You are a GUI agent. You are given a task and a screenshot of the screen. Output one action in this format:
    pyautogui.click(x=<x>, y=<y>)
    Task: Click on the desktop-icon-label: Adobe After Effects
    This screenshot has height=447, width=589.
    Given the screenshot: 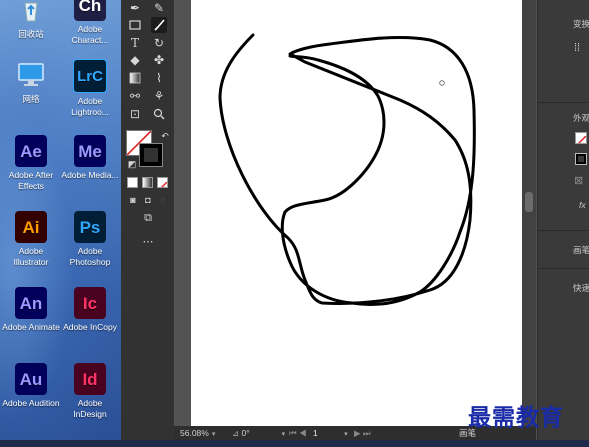 What is the action you would take?
    pyautogui.click(x=31, y=180)
    